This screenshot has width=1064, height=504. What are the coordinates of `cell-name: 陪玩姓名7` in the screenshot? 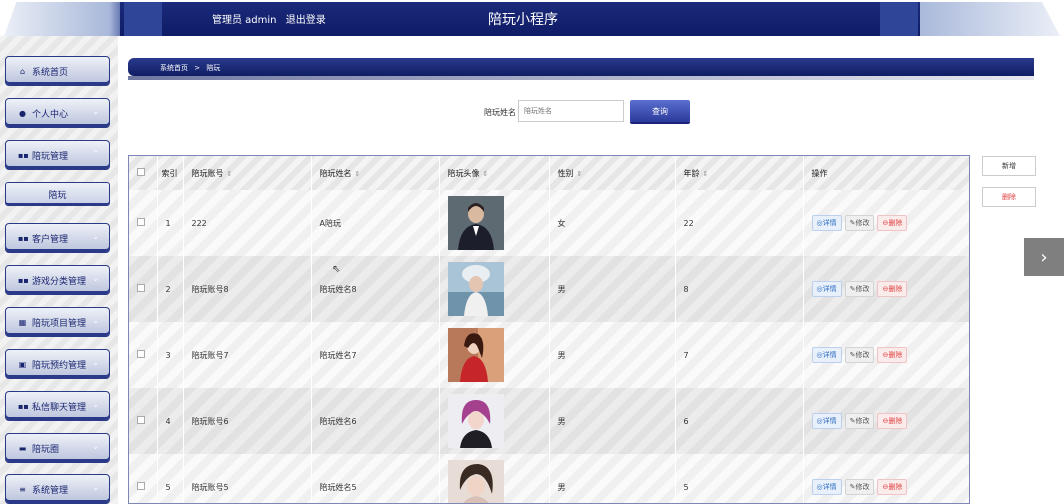 It's located at (375, 355).